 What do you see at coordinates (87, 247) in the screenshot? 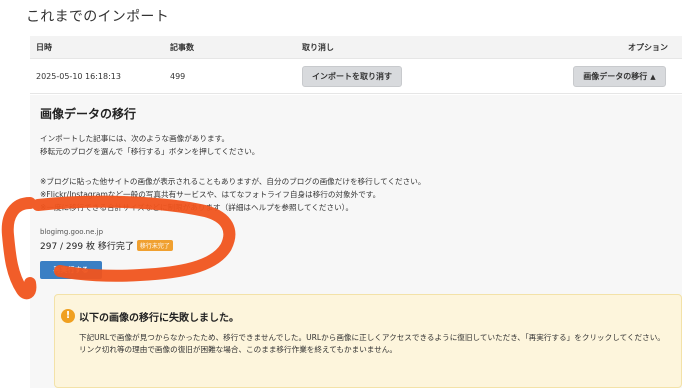
I see `progress-text: 297 / 299 枚 移行完了` at bounding box center [87, 247].